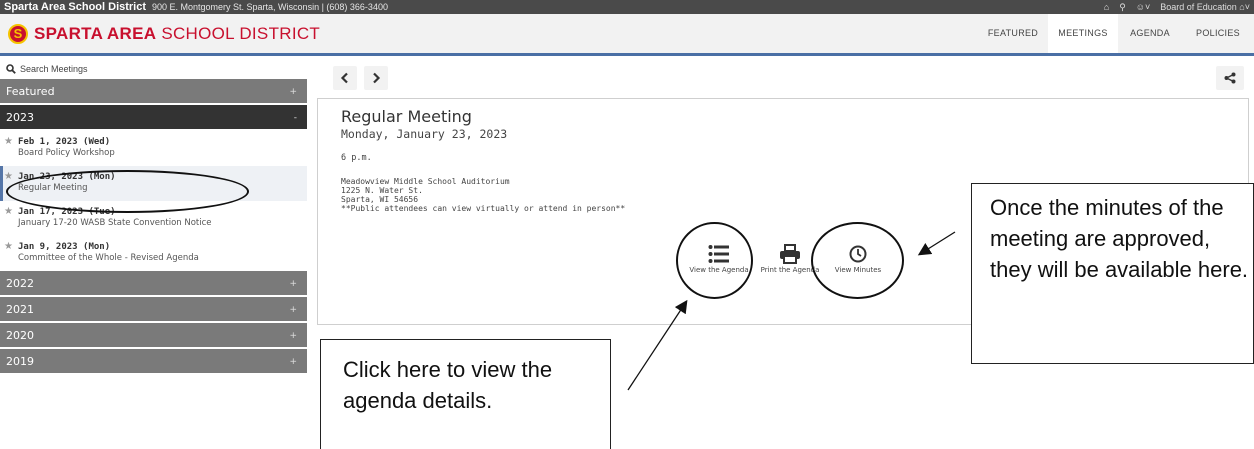  What do you see at coordinates (1106, 7) in the screenshot?
I see `home-icon: ⌂` at bounding box center [1106, 7].